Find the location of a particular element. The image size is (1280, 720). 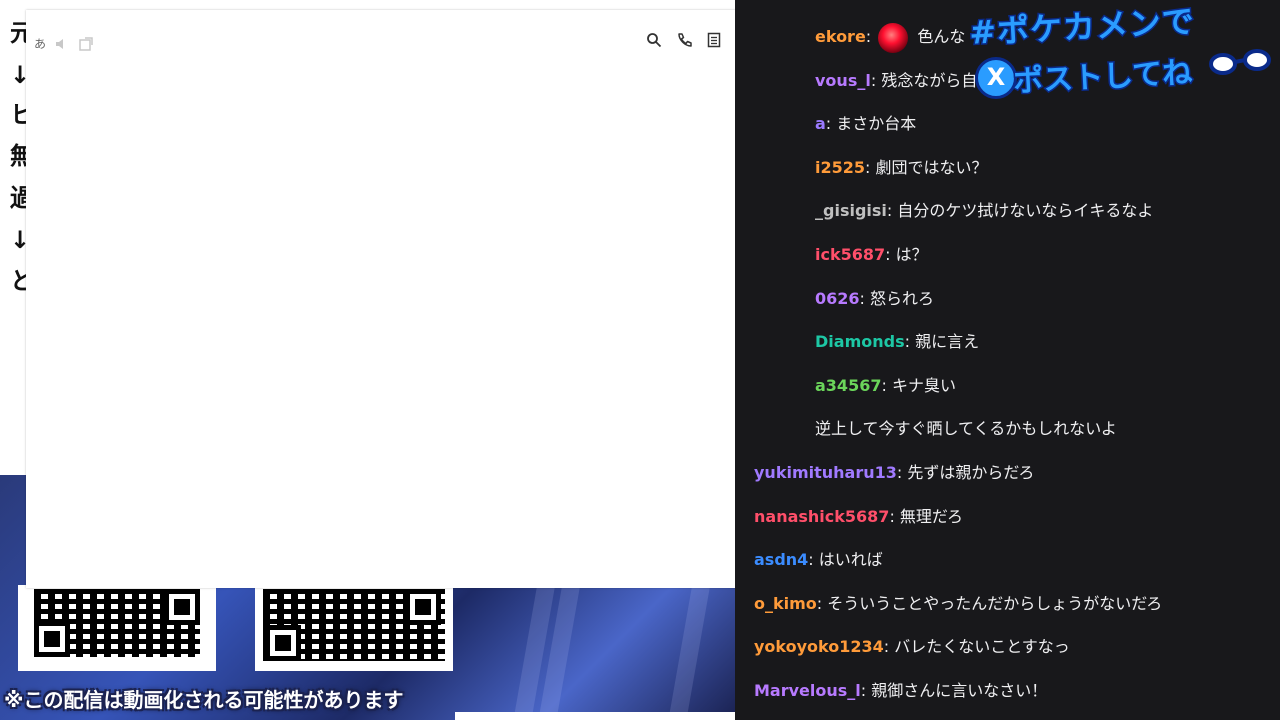

chat-username: yokoyoko1234 is located at coordinates (819, 646).